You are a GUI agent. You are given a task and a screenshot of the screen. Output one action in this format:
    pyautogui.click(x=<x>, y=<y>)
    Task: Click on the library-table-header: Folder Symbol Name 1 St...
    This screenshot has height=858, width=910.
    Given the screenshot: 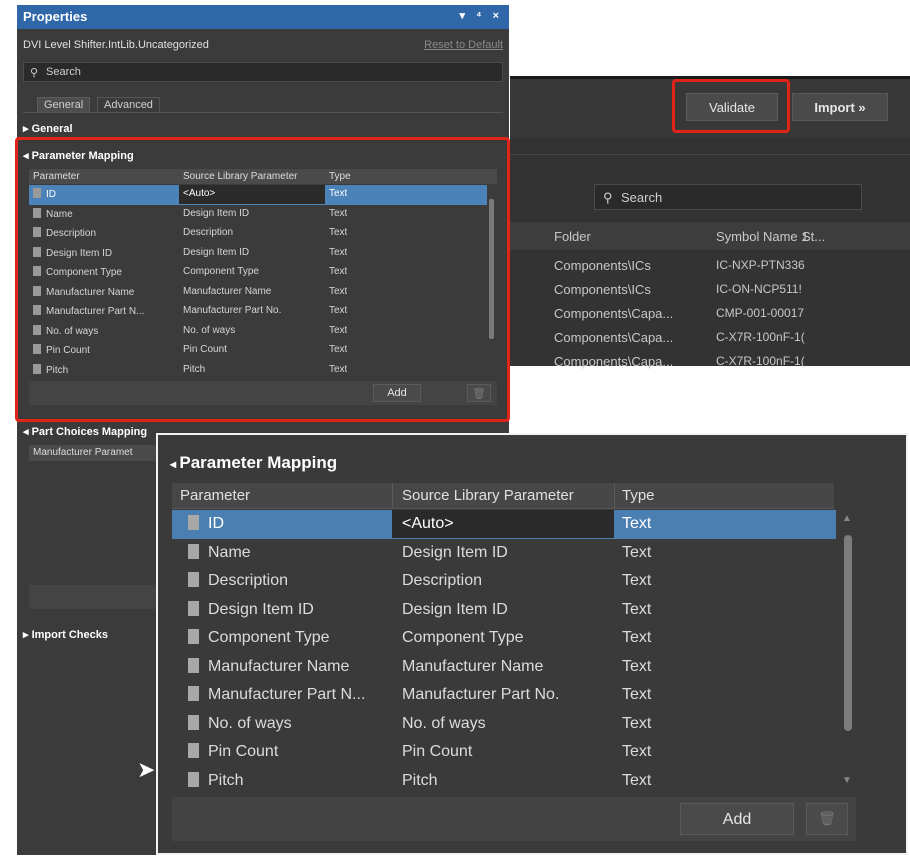 What is the action you would take?
    pyautogui.click(x=710, y=236)
    